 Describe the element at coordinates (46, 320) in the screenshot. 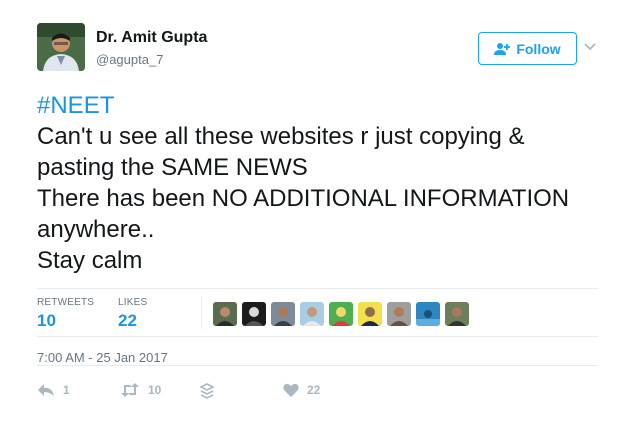

I see `retweets-count: 10` at that location.